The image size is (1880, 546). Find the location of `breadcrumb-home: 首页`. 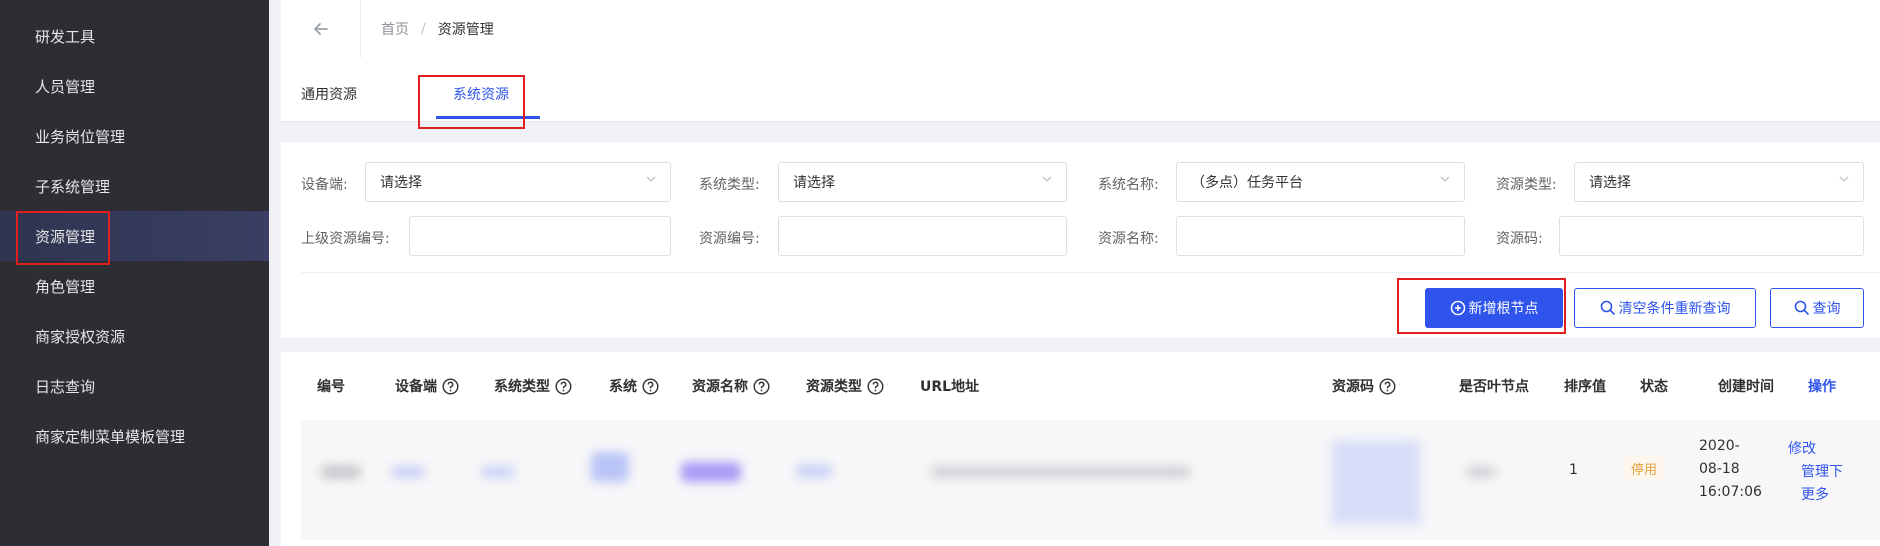

breadcrumb-home: 首页 is located at coordinates (395, 29).